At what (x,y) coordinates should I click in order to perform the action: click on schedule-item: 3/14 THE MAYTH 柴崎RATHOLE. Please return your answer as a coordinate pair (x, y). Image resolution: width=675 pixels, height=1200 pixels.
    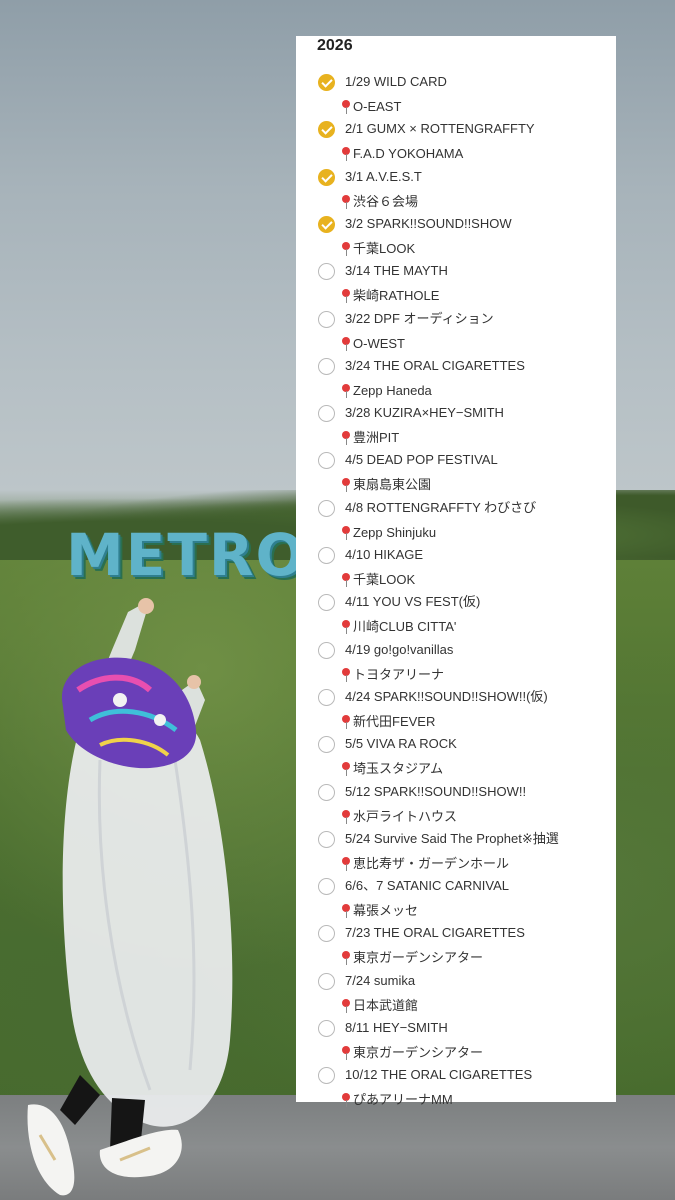
    Looking at the image, I should click on (456, 268).